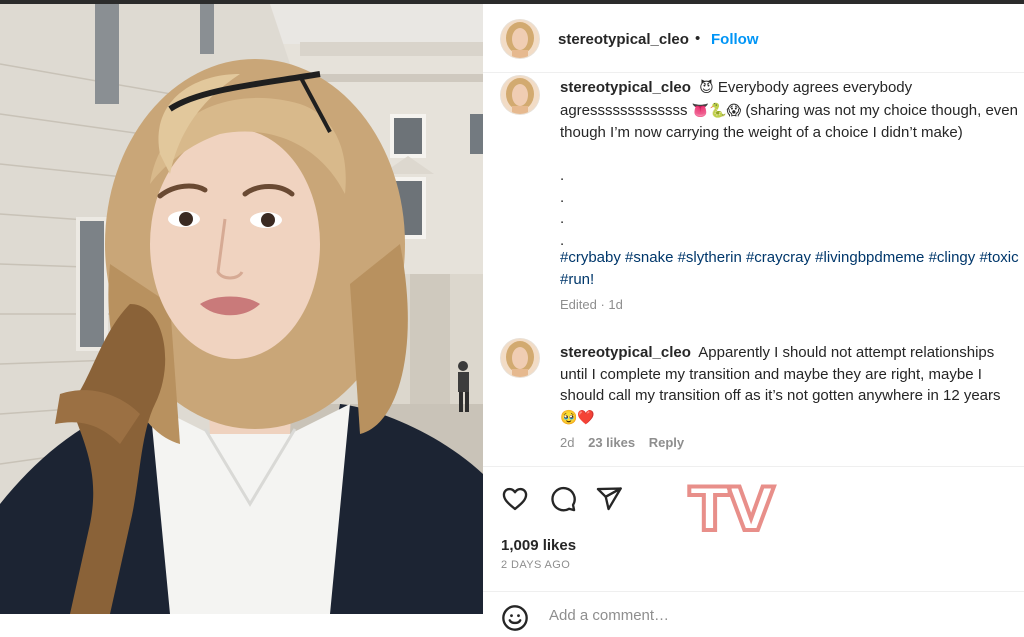 The height and width of the screenshot is (637, 1024). I want to click on comment-meta: 2d 23 likes Reply, so click(627, 442).